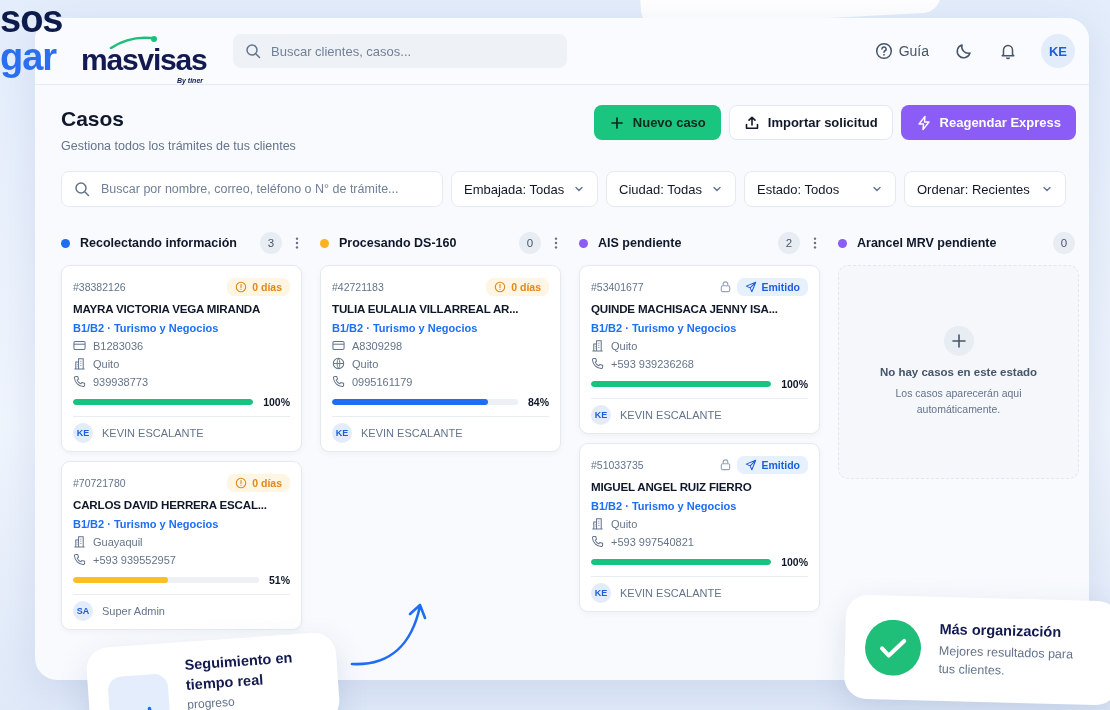 The image size is (1110, 710). I want to click on user-avatar: KE, so click(1058, 51).